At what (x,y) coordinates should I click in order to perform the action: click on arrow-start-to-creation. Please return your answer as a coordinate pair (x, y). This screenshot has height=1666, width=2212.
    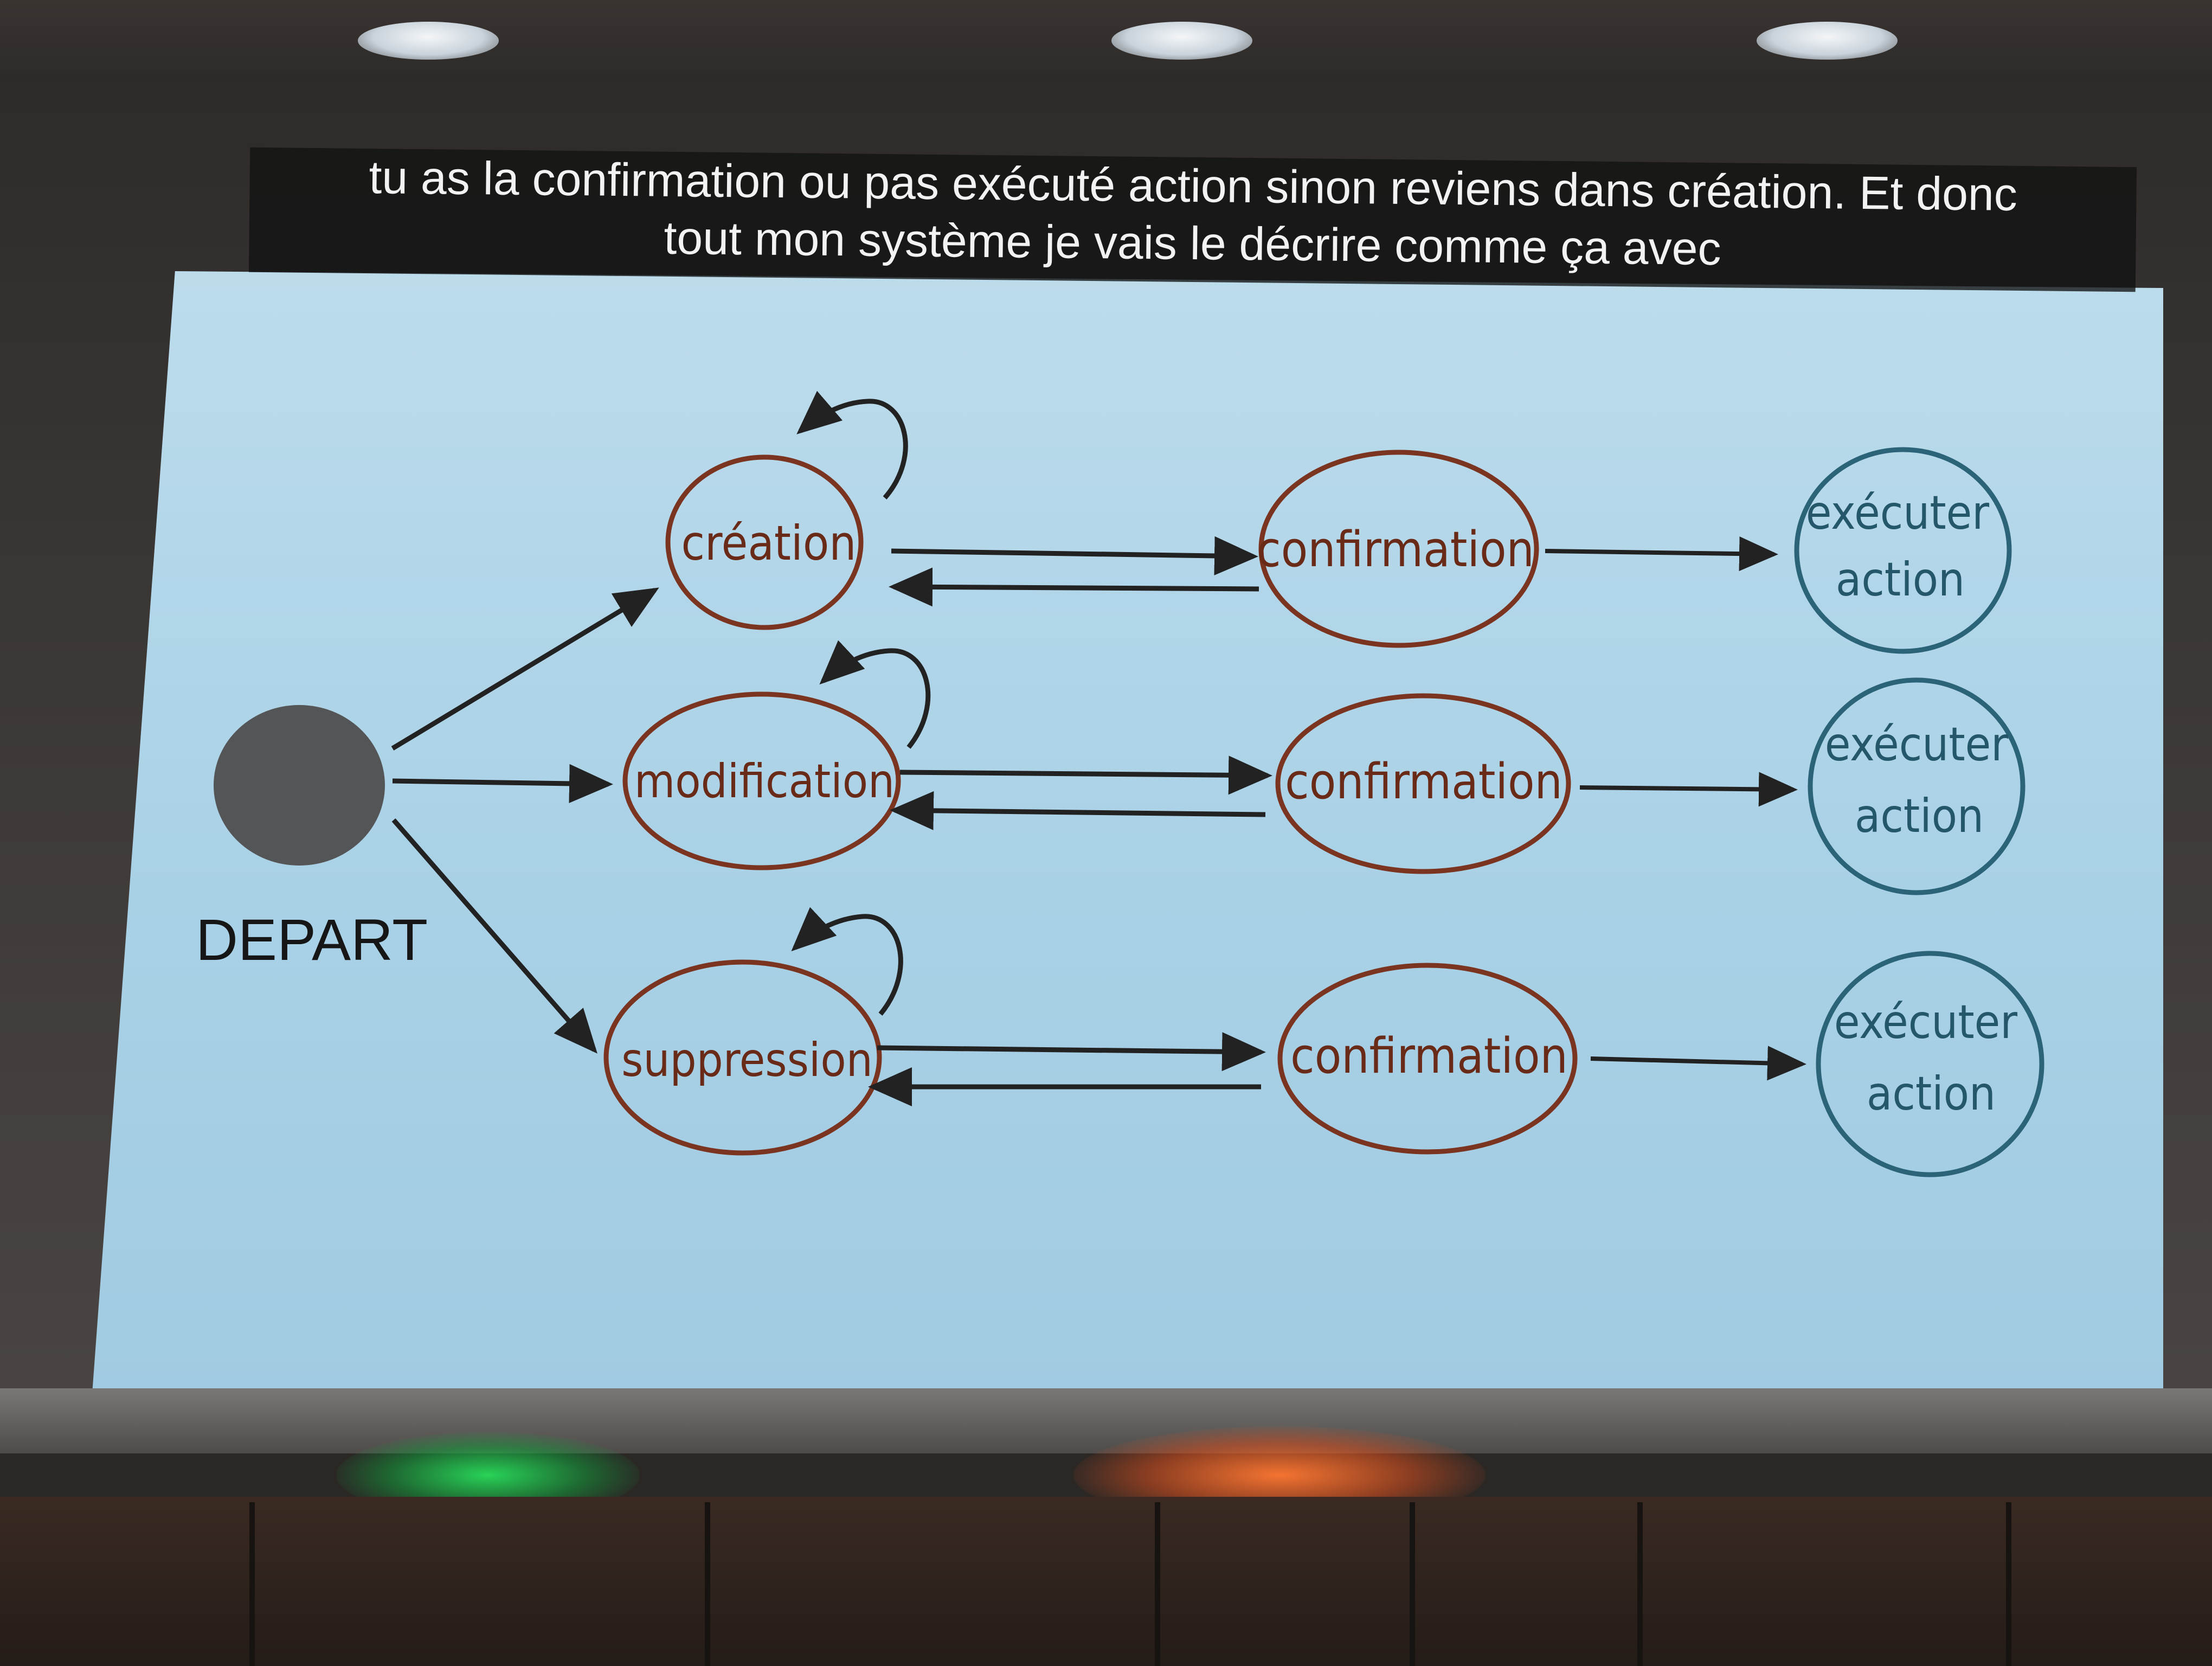
    Looking at the image, I should click on (525, 669).